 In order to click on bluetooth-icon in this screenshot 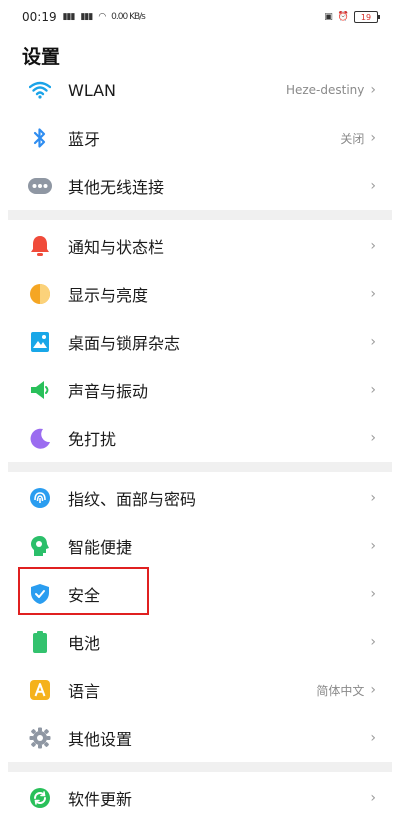, I will do `click(40, 138)`.